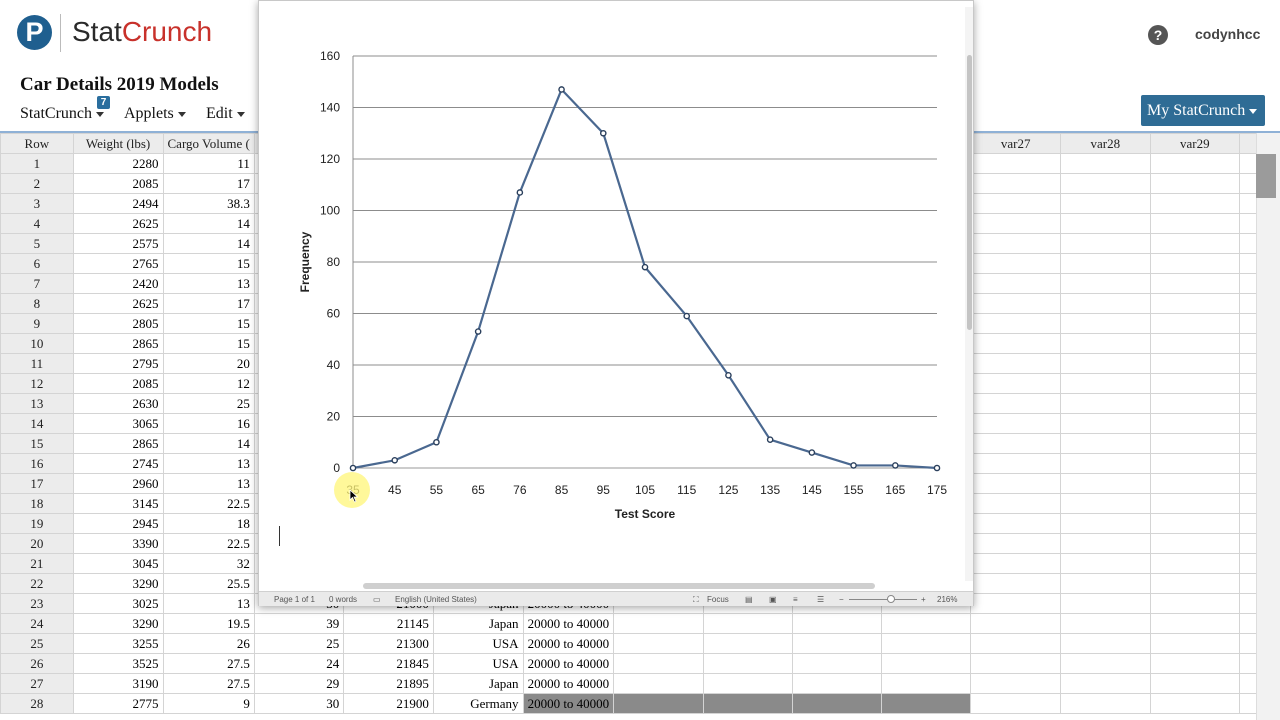 Image resolution: width=1280 pixels, height=720 pixels. I want to click on table-cell: 2745, so click(118, 463).